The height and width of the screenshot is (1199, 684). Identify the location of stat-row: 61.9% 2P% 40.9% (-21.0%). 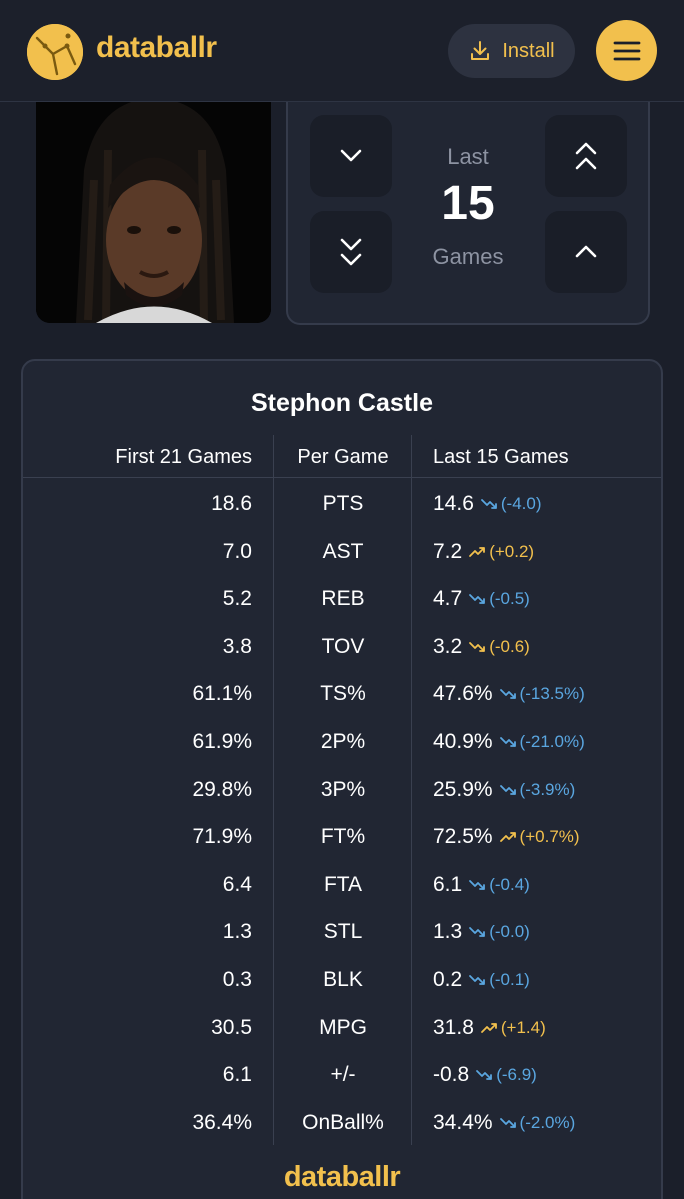
(342, 741).